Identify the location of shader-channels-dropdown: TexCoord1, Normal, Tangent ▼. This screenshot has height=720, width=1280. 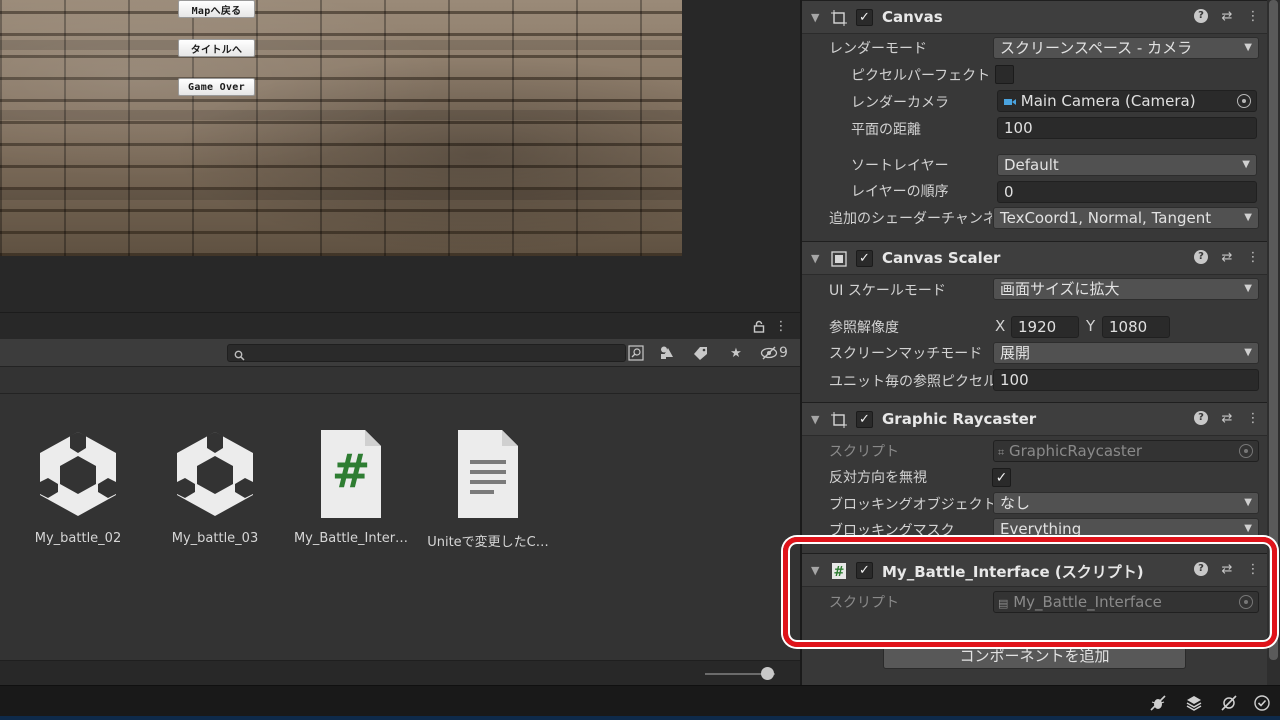
(1126, 218).